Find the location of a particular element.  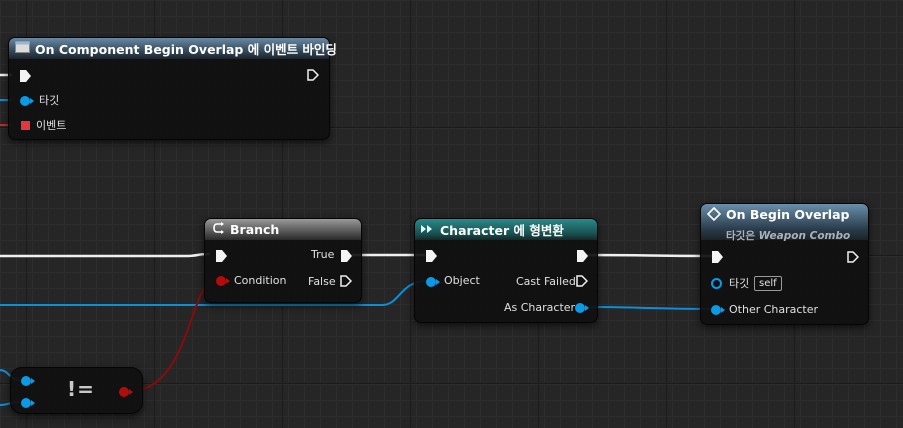

function-icon is located at coordinates (22, 48).